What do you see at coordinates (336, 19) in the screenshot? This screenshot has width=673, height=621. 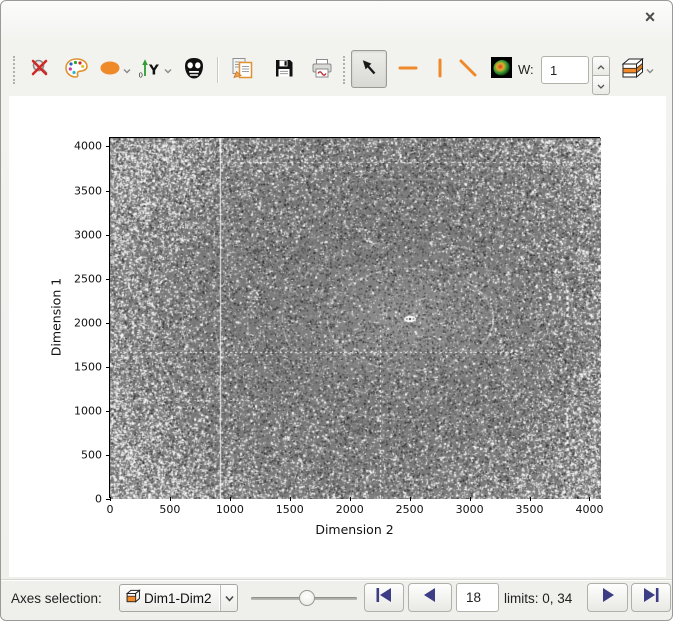 I see `titlebar: ×` at bounding box center [336, 19].